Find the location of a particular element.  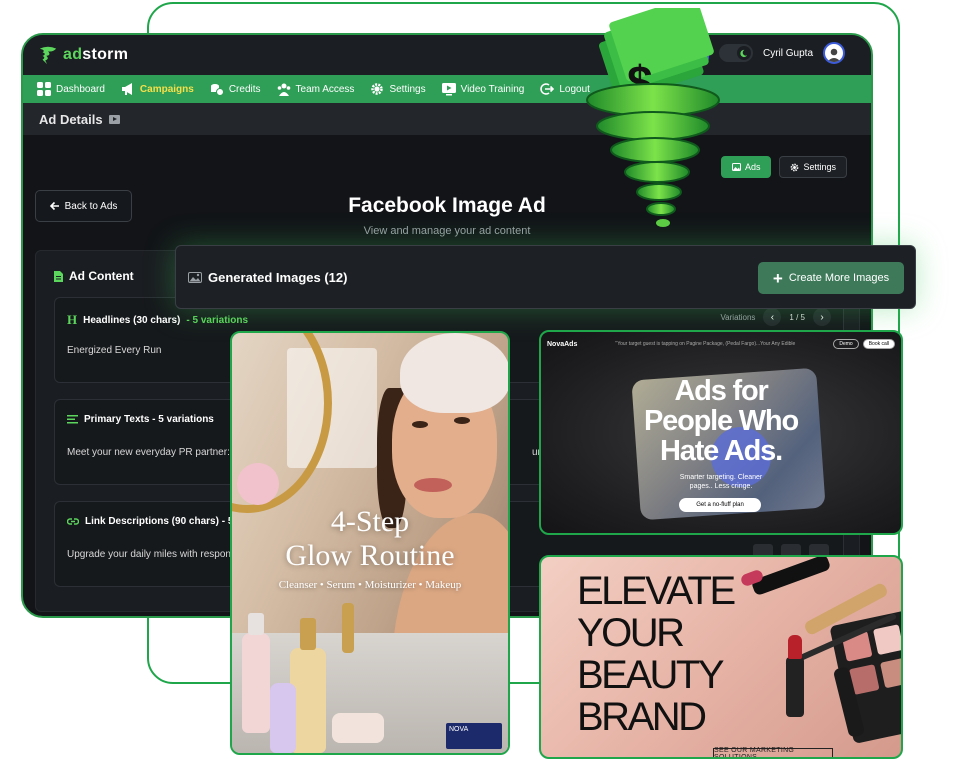

list-icon is located at coordinates (72, 419).